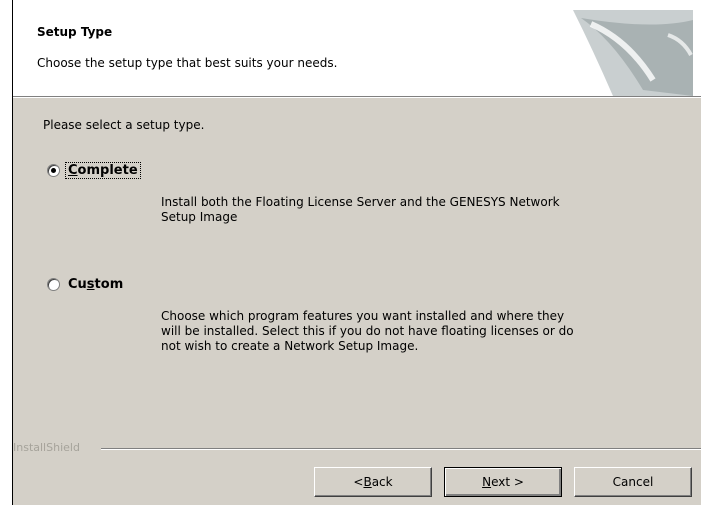  Describe the element at coordinates (75, 32) in the screenshot. I see `page-title: Setup Type` at that location.